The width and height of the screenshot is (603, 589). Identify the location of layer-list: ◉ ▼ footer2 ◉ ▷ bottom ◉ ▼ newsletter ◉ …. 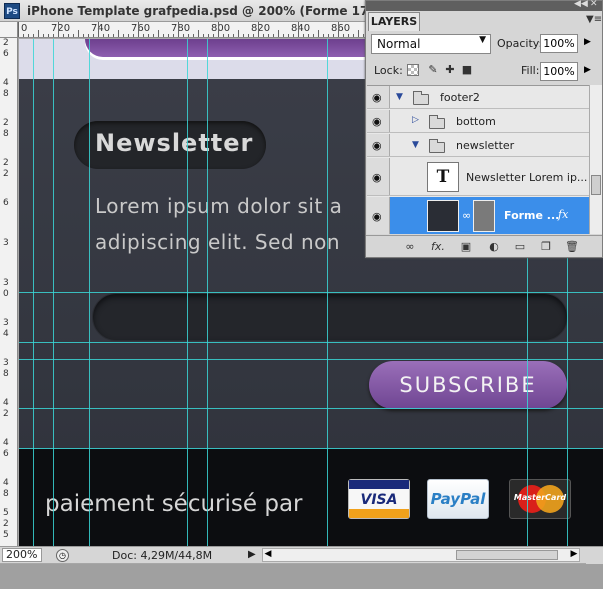
(478, 159).